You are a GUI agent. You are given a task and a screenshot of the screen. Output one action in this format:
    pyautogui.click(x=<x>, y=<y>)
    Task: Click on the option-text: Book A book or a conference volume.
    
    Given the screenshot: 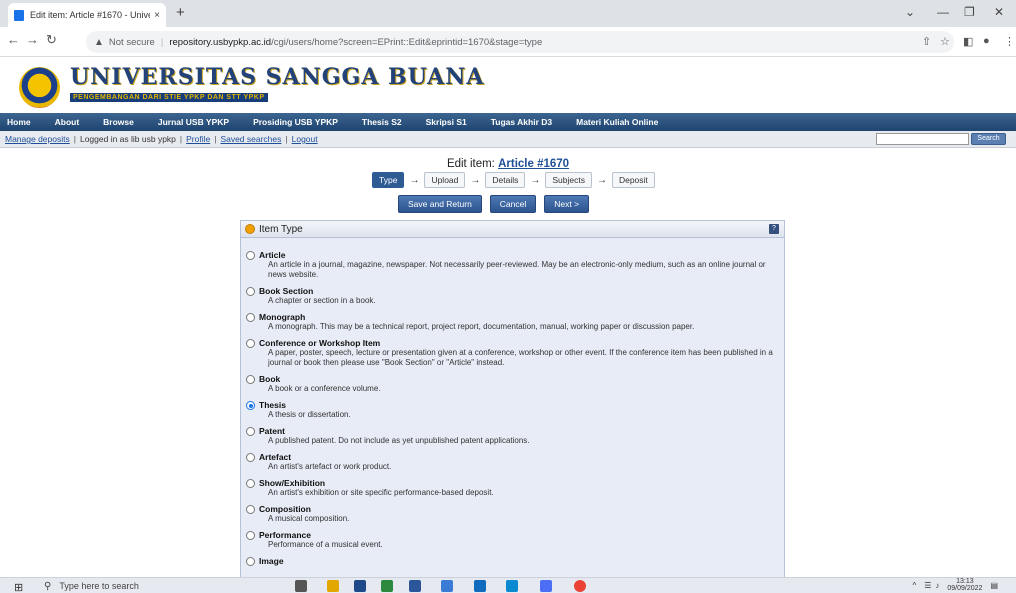 What is the action you would take?
    pyautogui.click(x=521, y=384)
    